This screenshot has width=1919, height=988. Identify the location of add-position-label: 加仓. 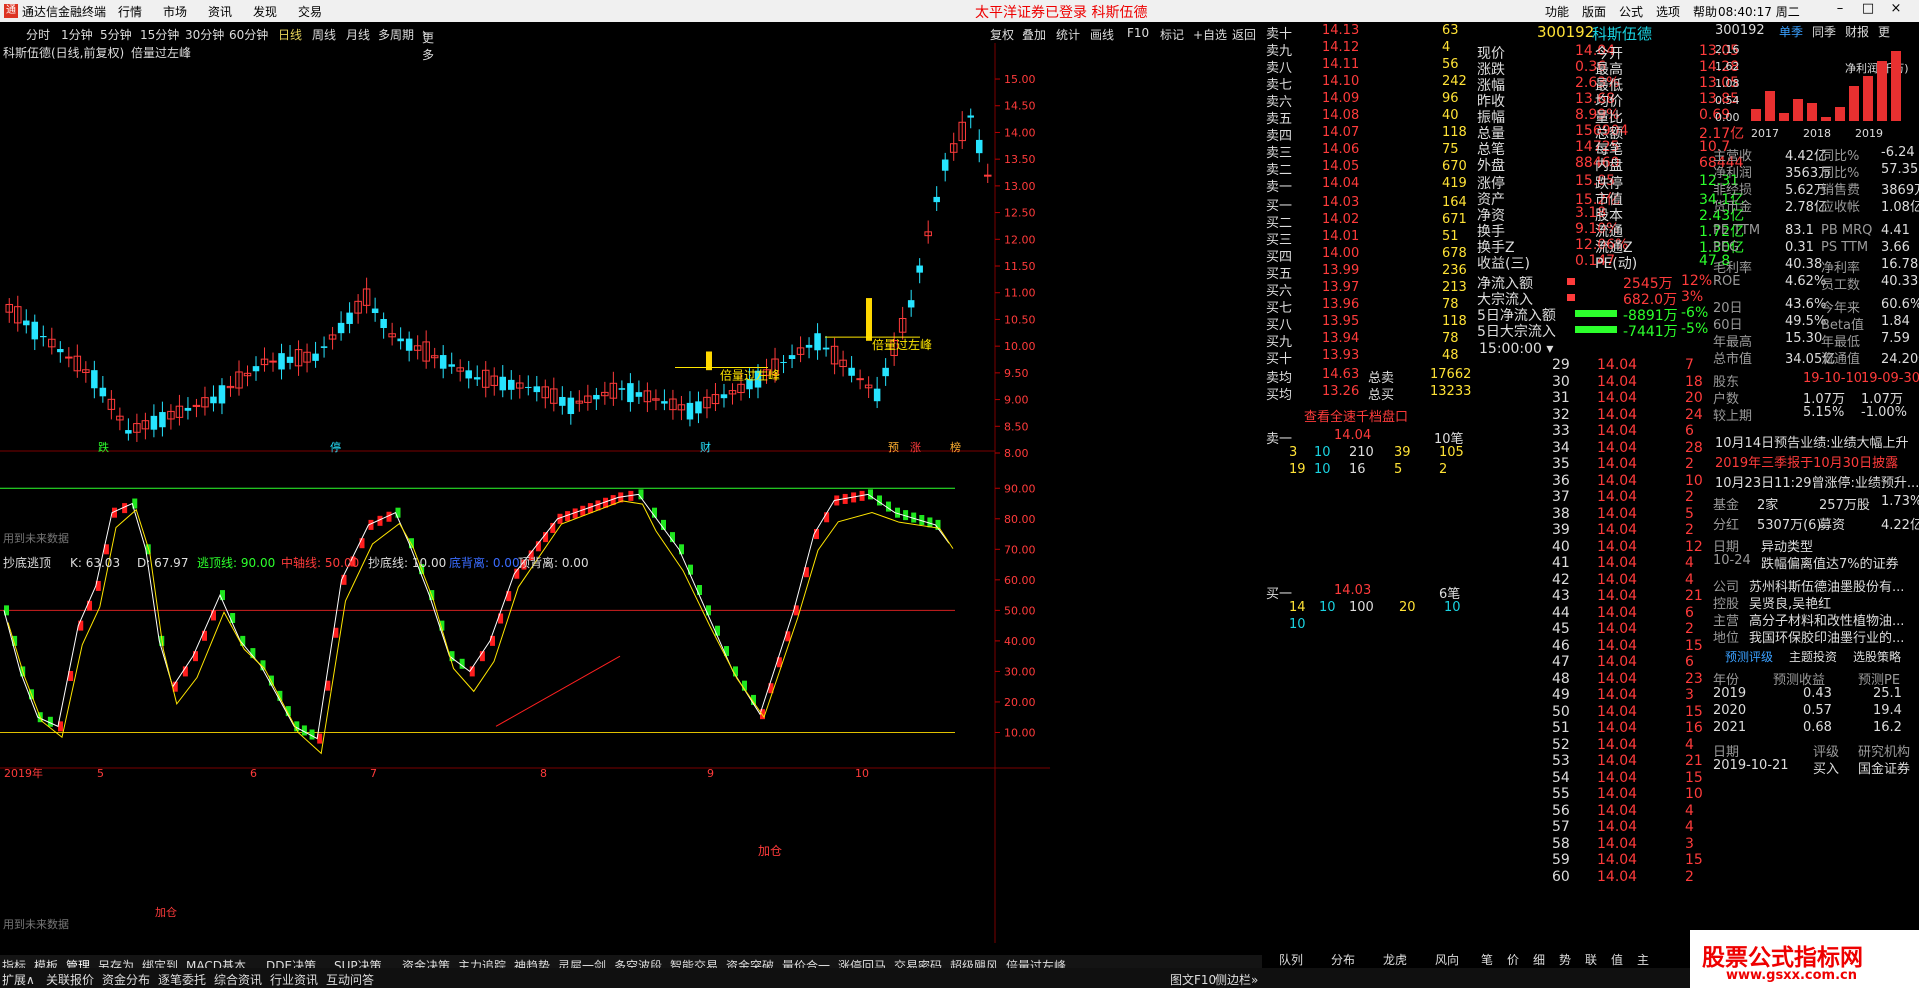
(770, 851).